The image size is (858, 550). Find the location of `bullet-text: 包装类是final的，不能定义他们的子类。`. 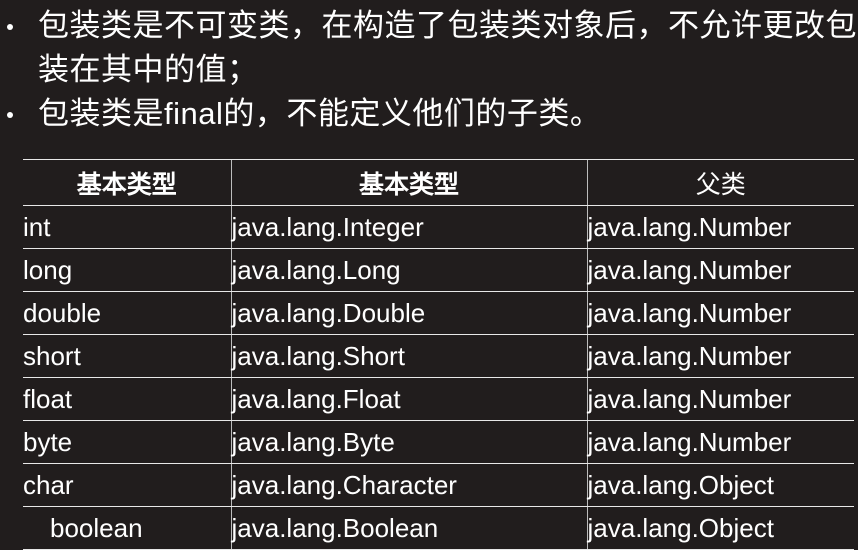

bullet-text: 包装类是final的，不能定义他们的子类。 is located at coordinates (320, 113).